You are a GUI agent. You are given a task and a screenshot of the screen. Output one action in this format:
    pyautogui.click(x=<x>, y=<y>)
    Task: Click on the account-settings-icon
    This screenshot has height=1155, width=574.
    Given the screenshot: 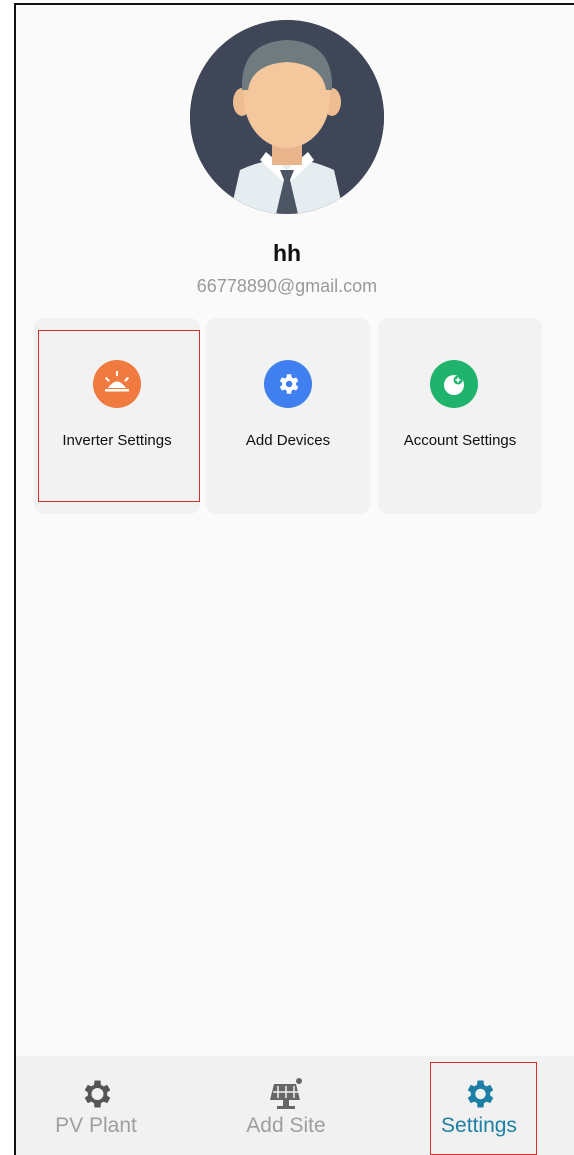 What is the action you would take?
    pyautogui.click(x=454, y=384)
    